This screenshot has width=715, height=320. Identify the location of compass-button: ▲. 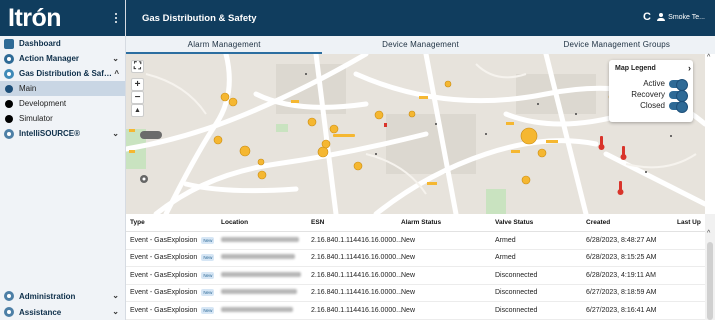
(137, 110).